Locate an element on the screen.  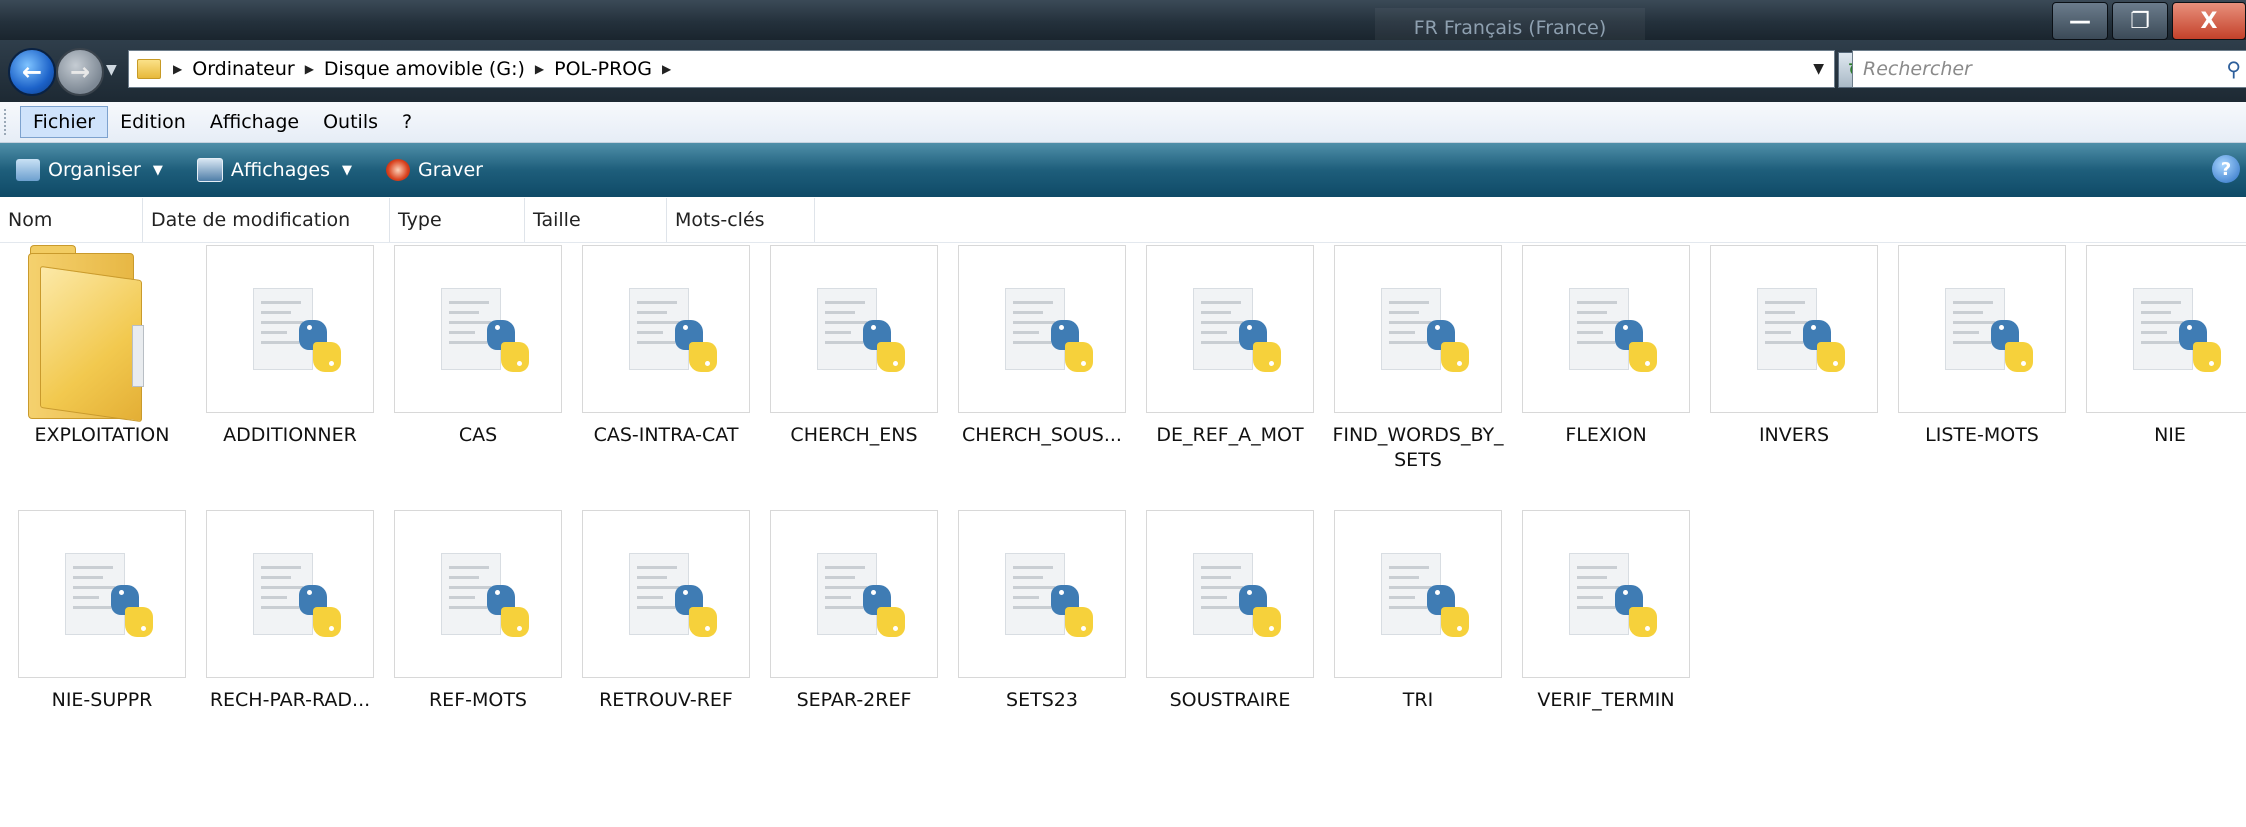
file-item: CHERCH_ENS is located at coordinates (854, 355).